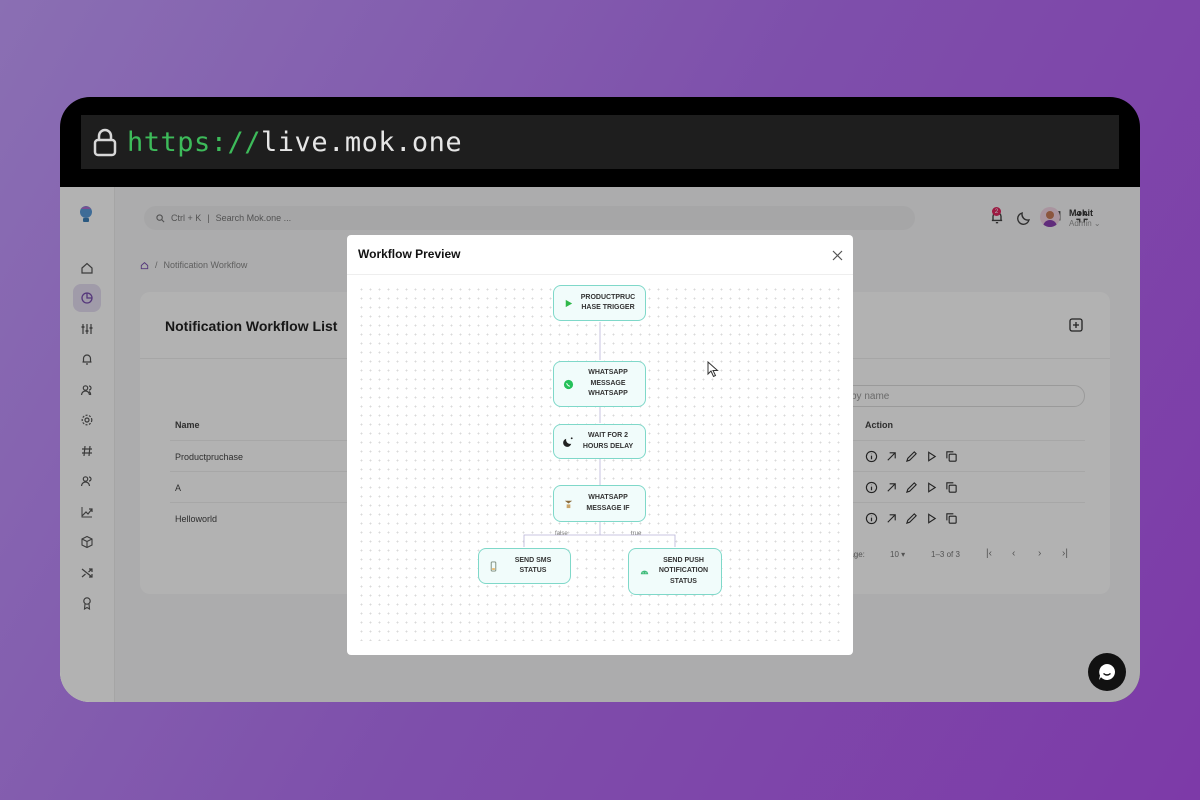  Describe the element at coordinates (105, 142) in the screenshot. I see `lock-icon` at that location.